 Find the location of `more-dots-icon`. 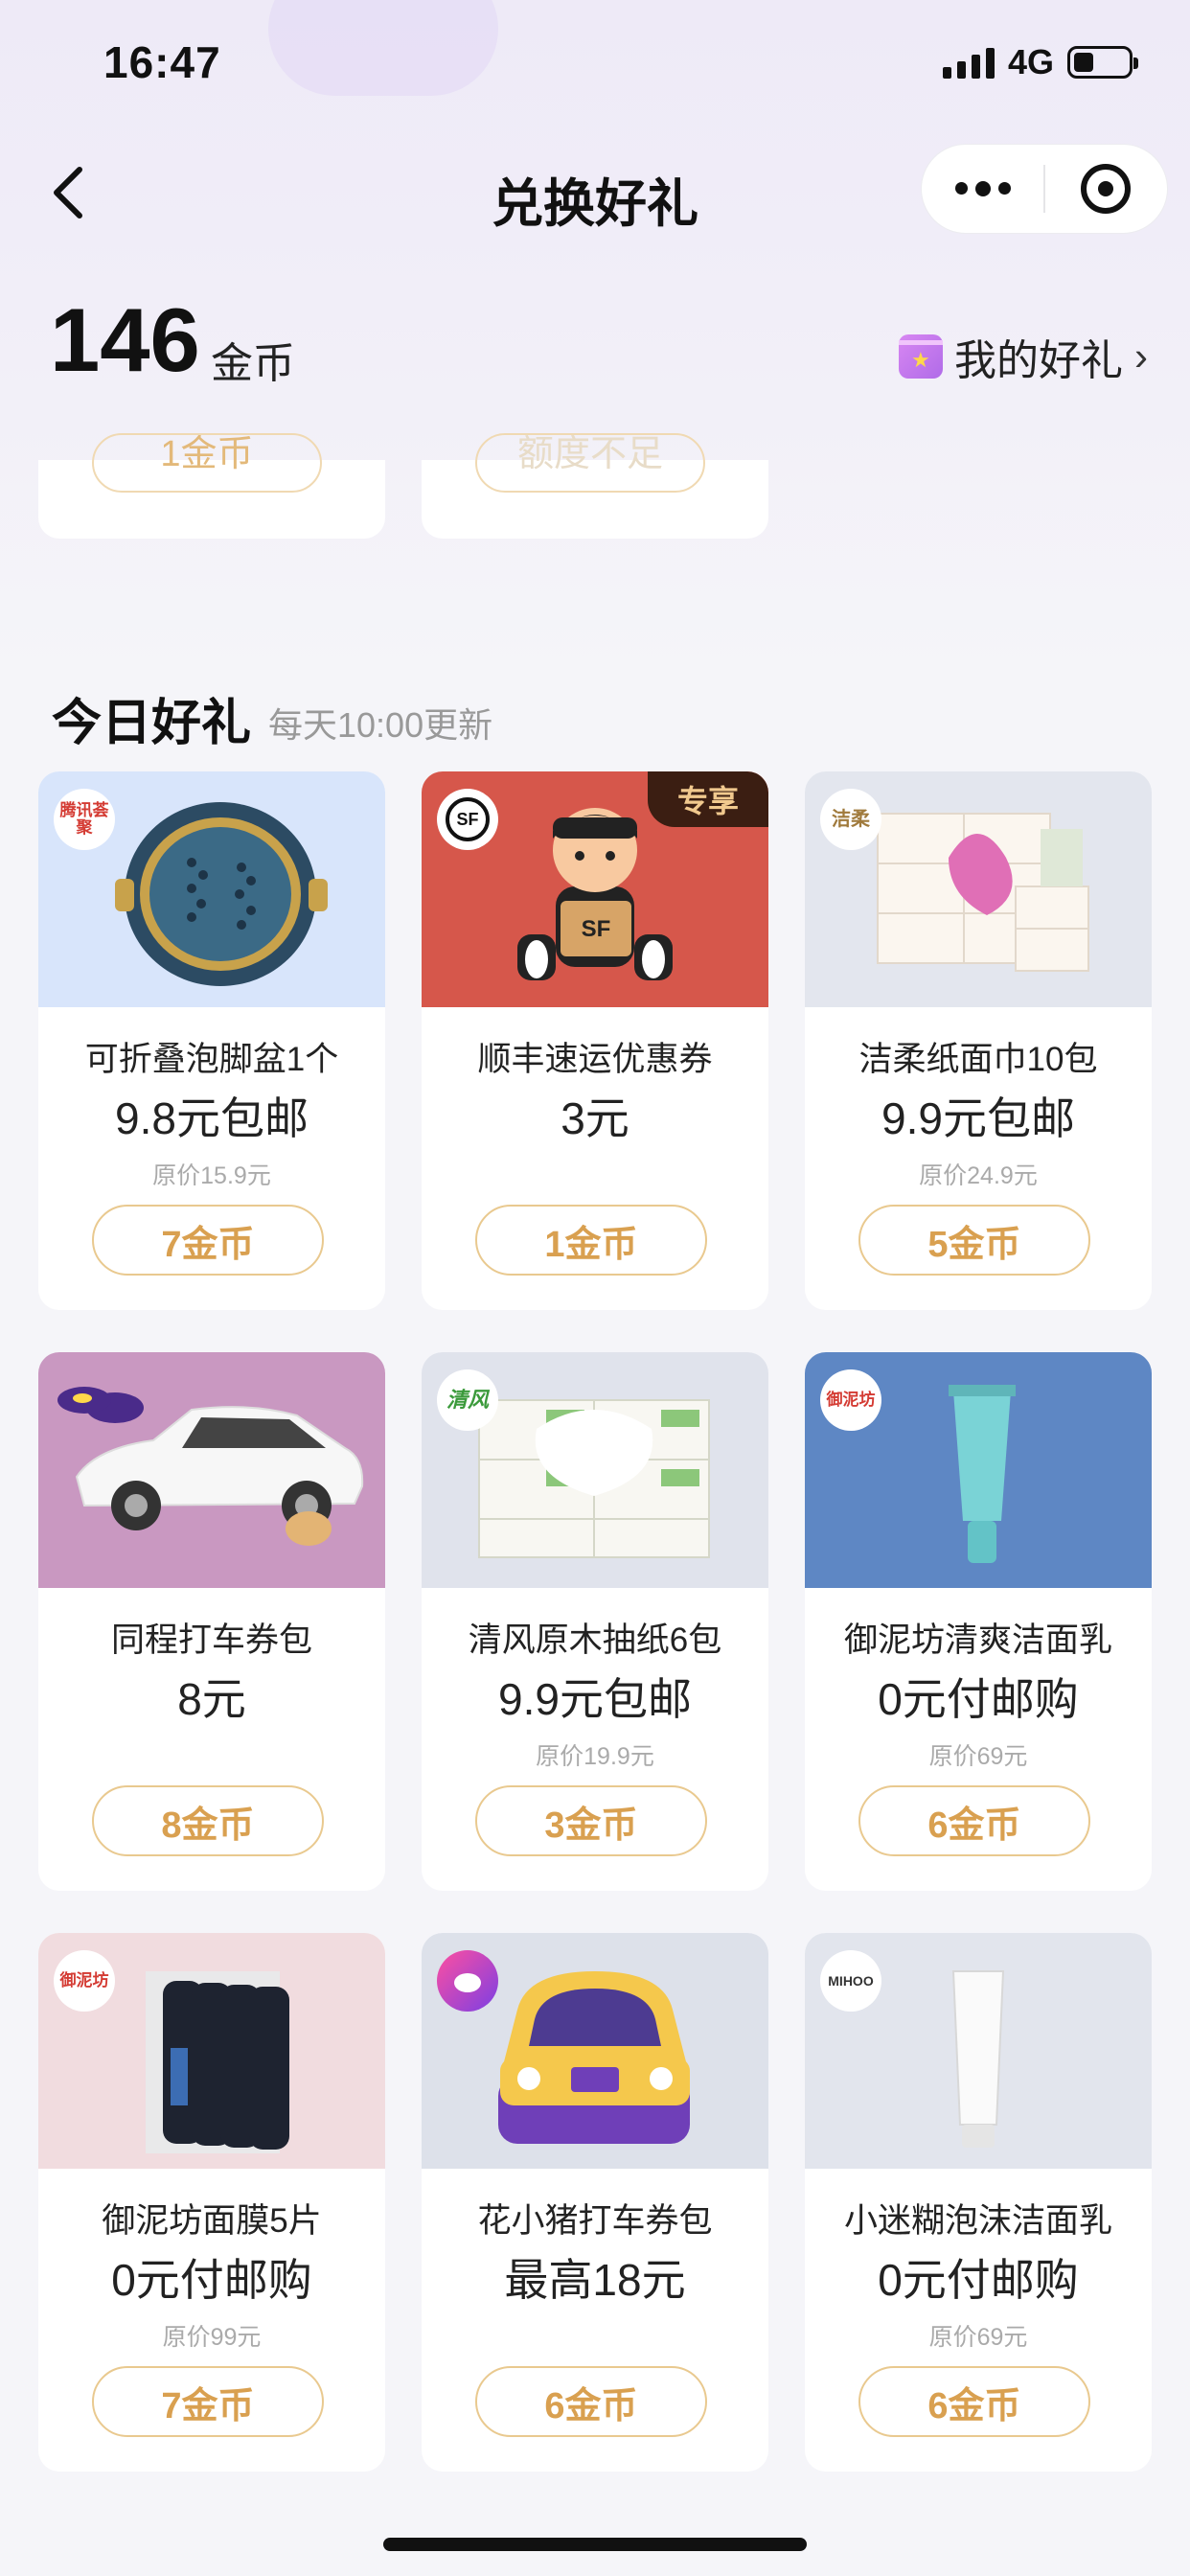

more-dots-icon is located at coordinates (983, 188).